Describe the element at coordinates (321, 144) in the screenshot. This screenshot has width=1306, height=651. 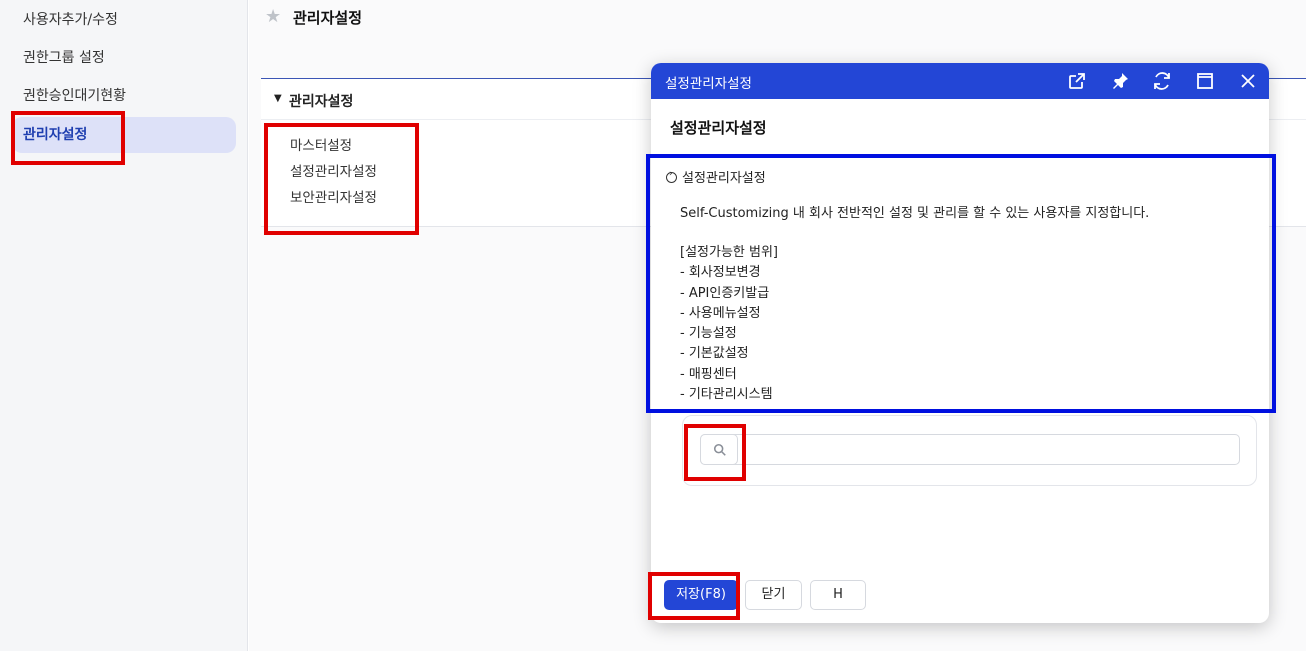
I see `link-master-settings: 마스터설정` at that location.